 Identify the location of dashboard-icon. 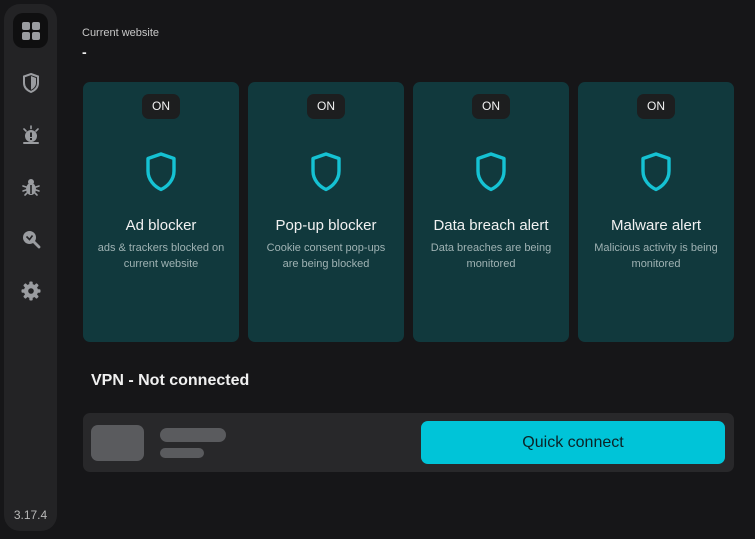
(30, 30).